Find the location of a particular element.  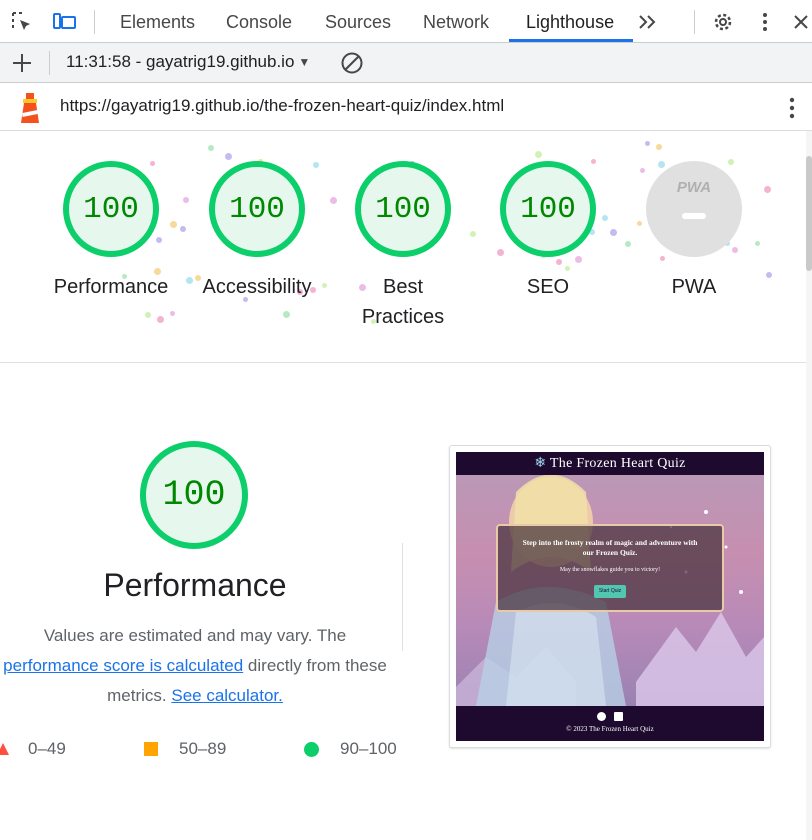

tab-network: Network is located at coordinates (456, 21).